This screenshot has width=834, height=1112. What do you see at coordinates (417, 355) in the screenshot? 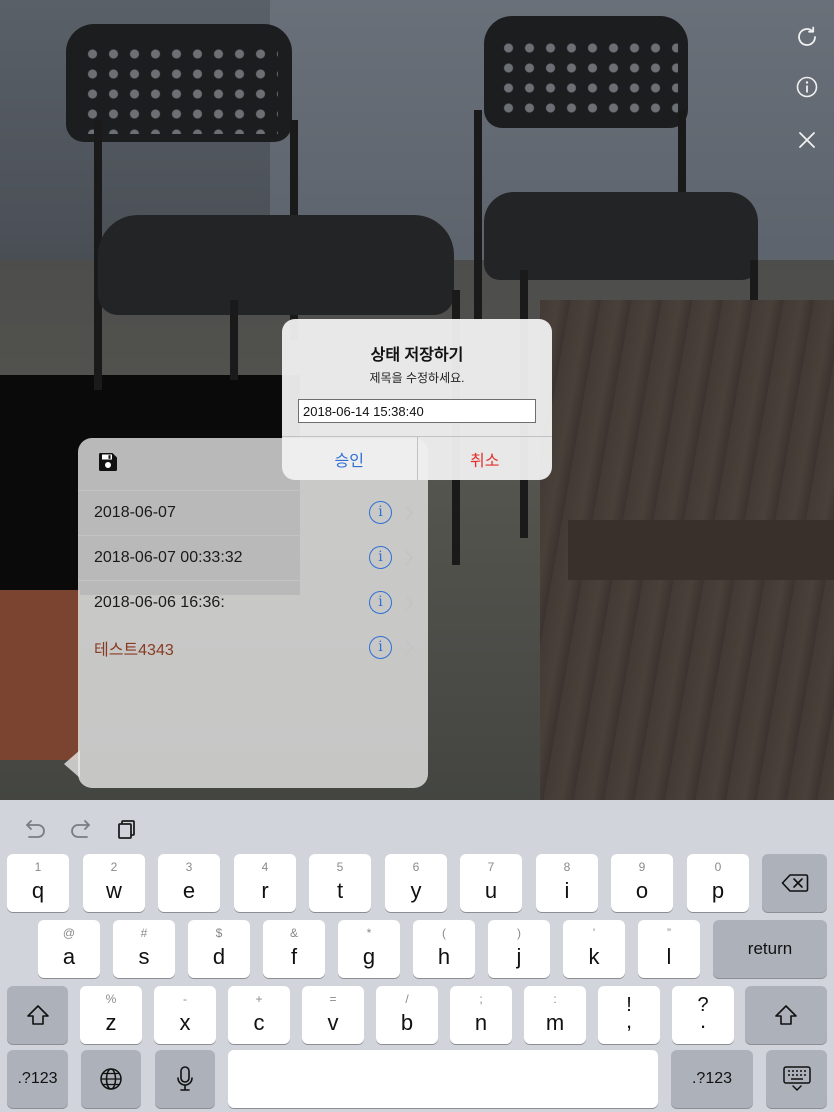
I see `alert-title: 상태 저장하기` at bounding box center [417, 355].